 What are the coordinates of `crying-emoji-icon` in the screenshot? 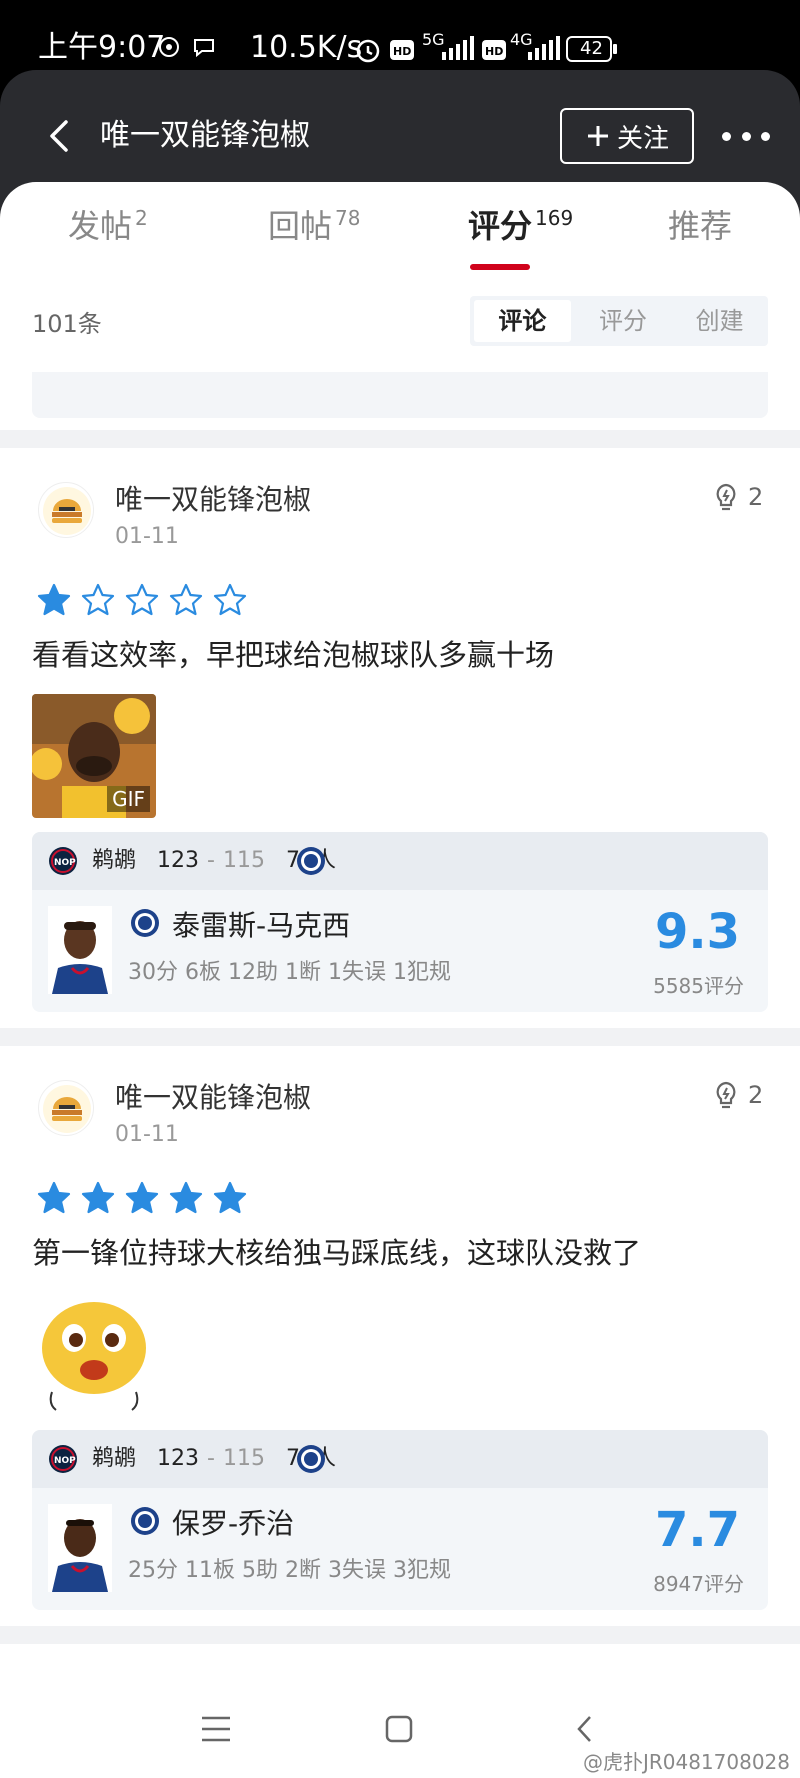 It's located at (94, 1354).